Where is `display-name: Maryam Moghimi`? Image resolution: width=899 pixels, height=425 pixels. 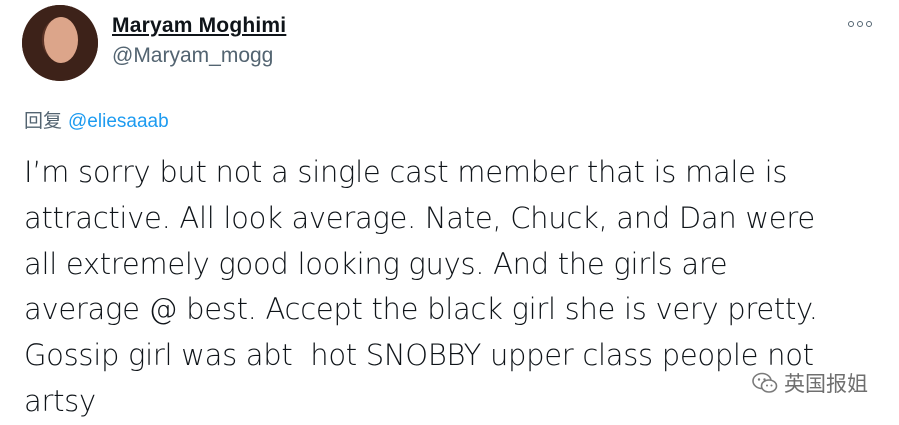 display-name: Maryam Moghimi is located at coordinates (199, 26).